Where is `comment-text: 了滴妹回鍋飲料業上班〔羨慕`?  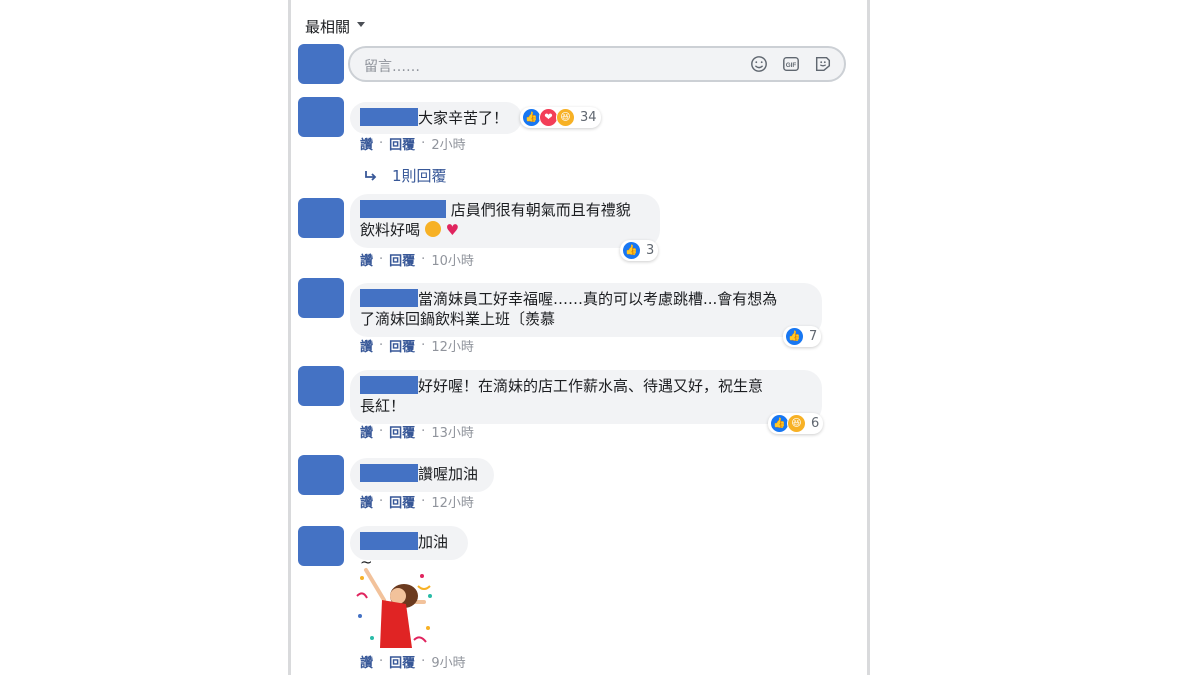
comment-text: 了滴妹回鍋飲料業上班〔羨慕 is located at coordinates (458, 319).